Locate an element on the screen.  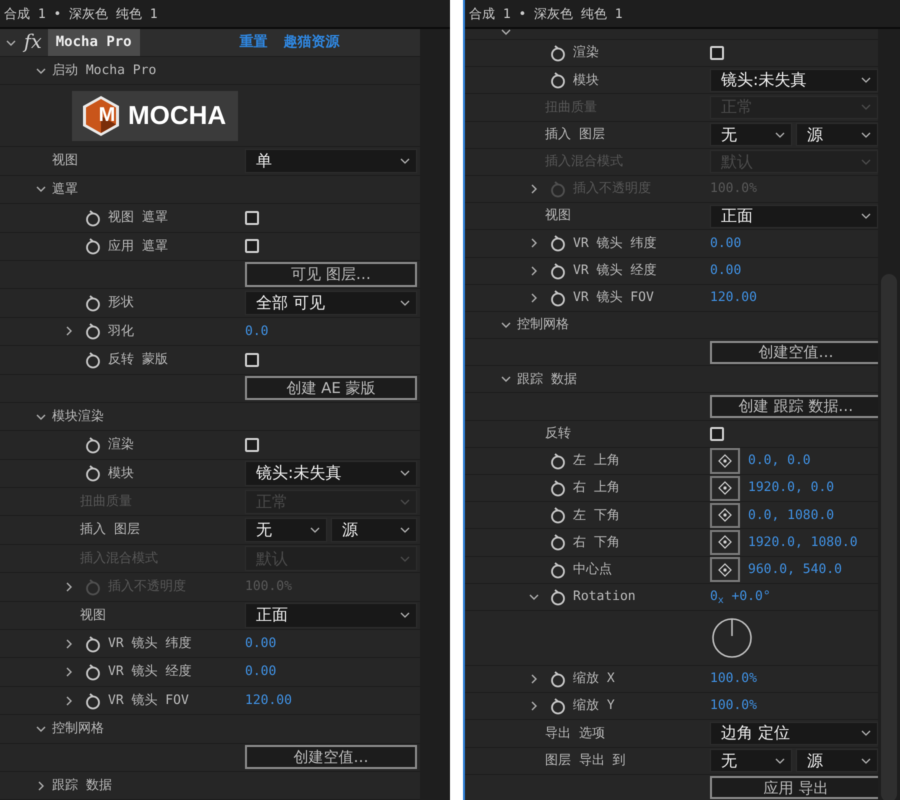
property-label: VR 镜头 FOV is located at coordinates (148, 701).